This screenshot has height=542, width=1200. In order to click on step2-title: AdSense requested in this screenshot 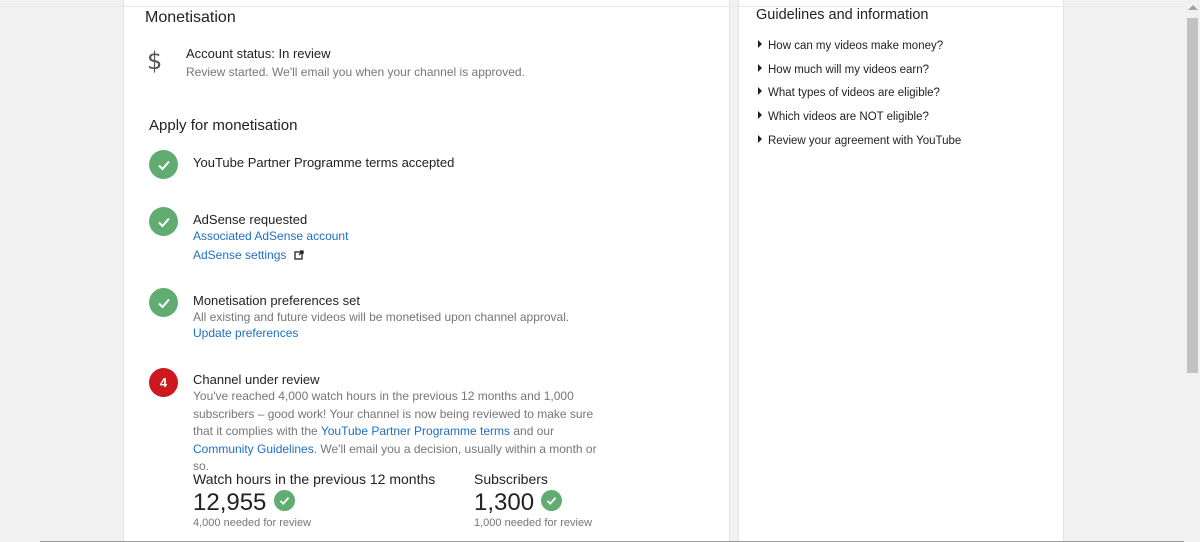, I will do `click(250, 219)`.